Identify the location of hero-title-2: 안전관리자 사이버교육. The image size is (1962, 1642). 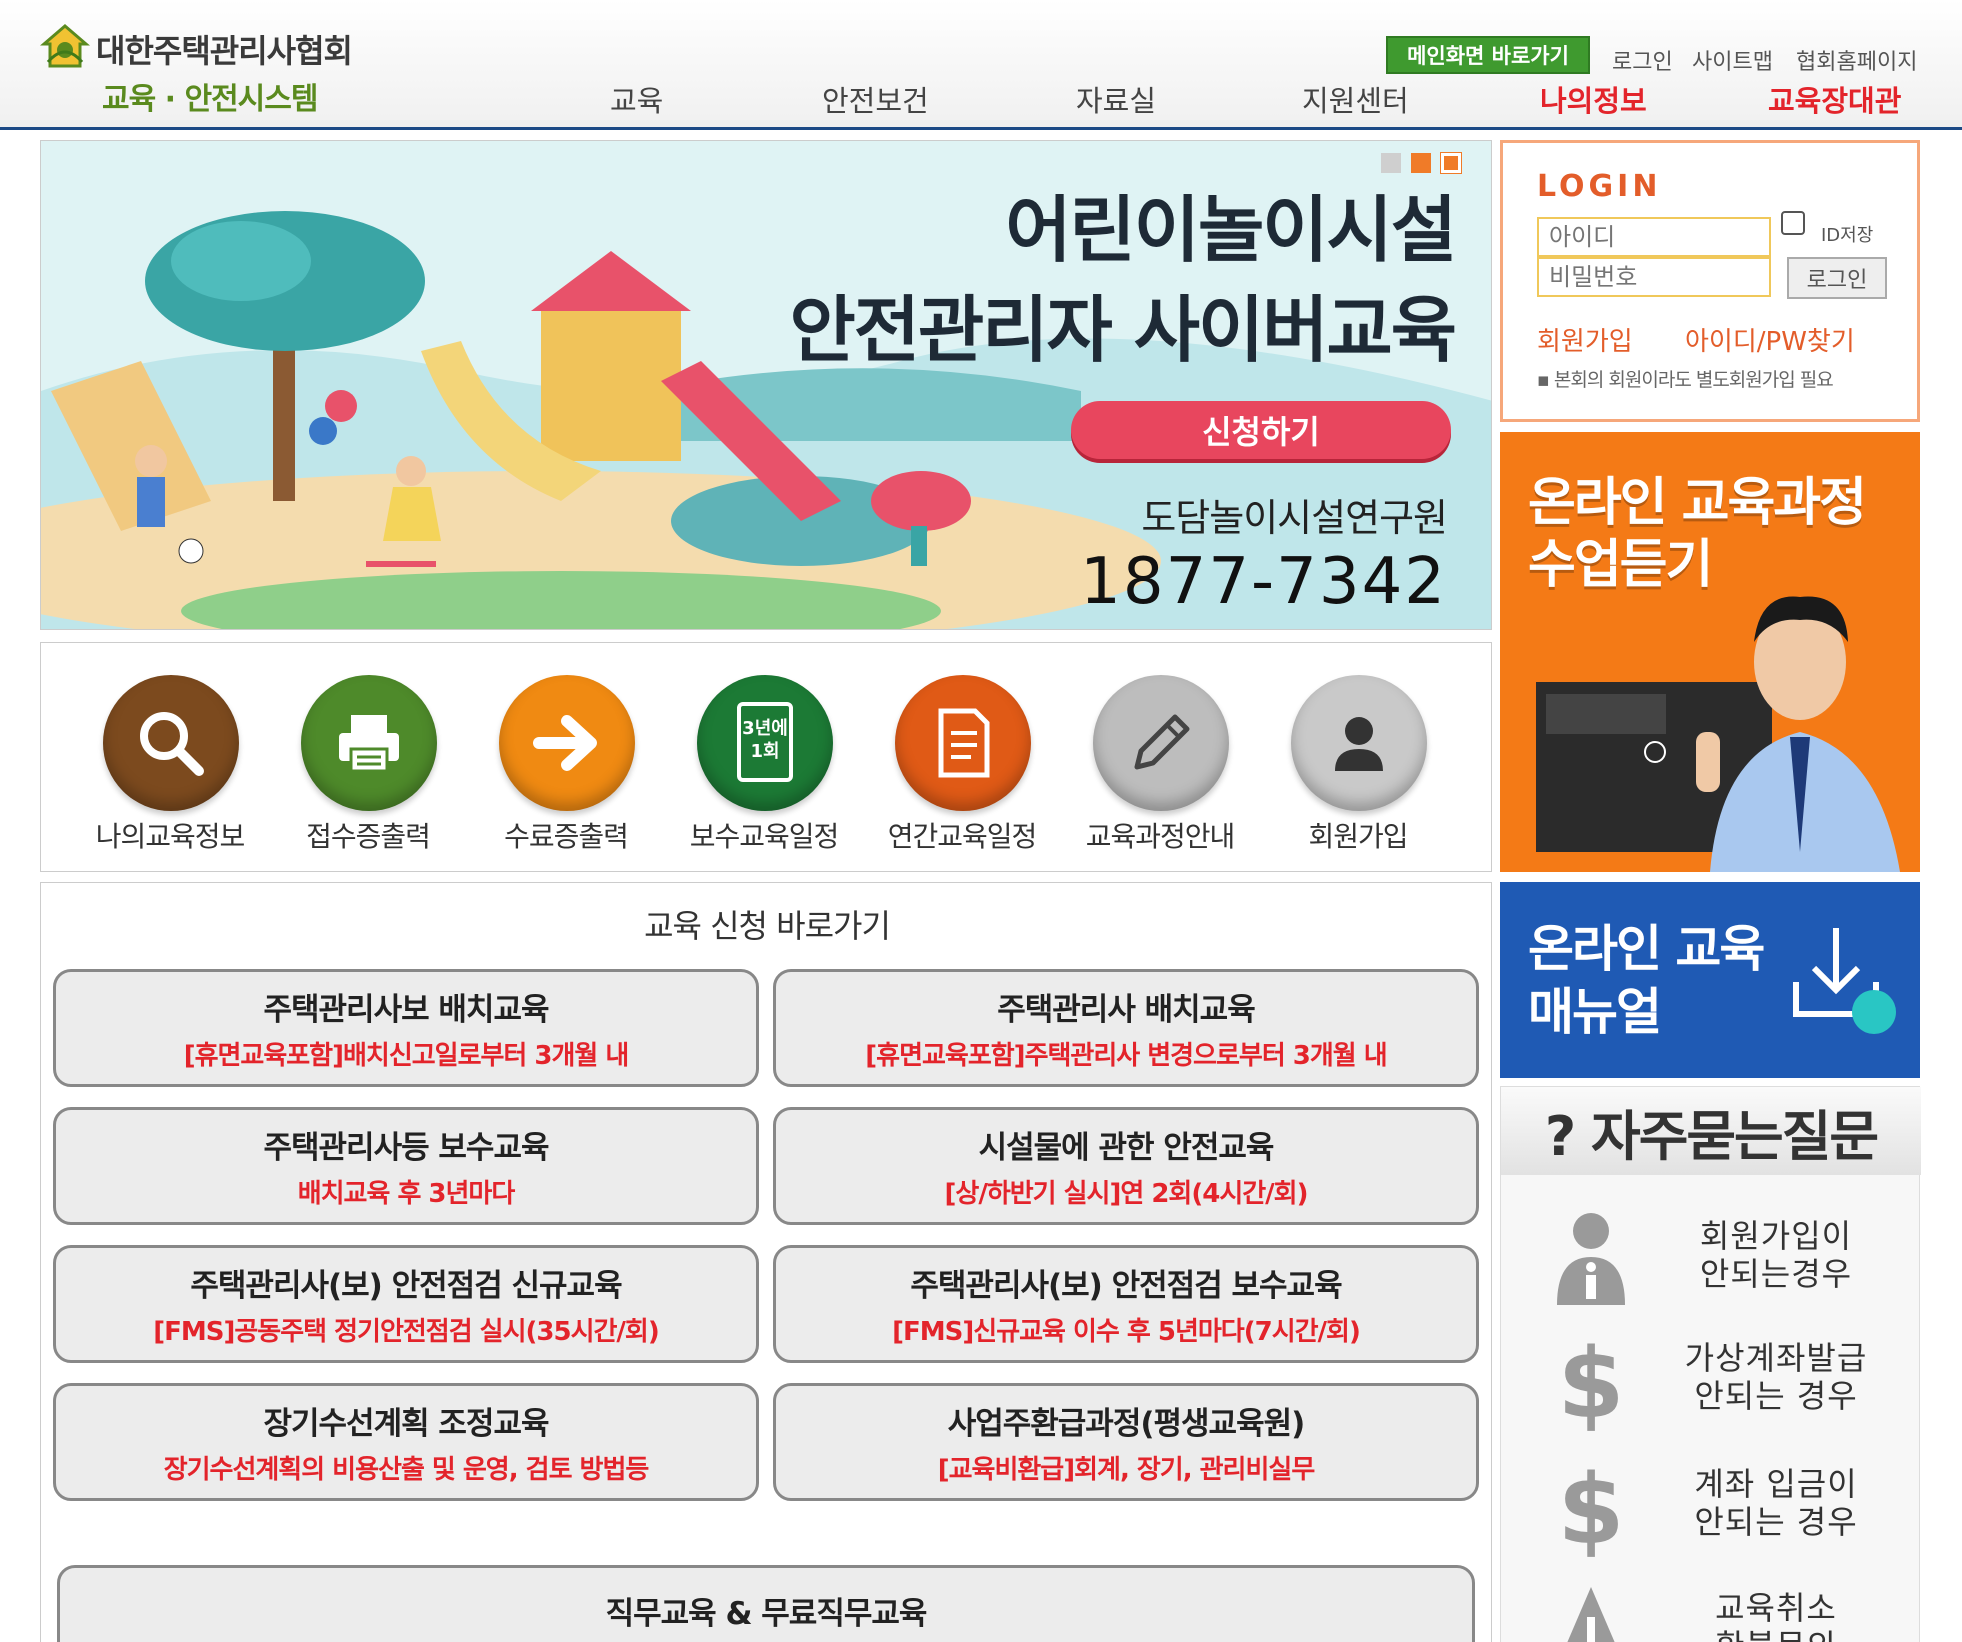
(1123, 330).